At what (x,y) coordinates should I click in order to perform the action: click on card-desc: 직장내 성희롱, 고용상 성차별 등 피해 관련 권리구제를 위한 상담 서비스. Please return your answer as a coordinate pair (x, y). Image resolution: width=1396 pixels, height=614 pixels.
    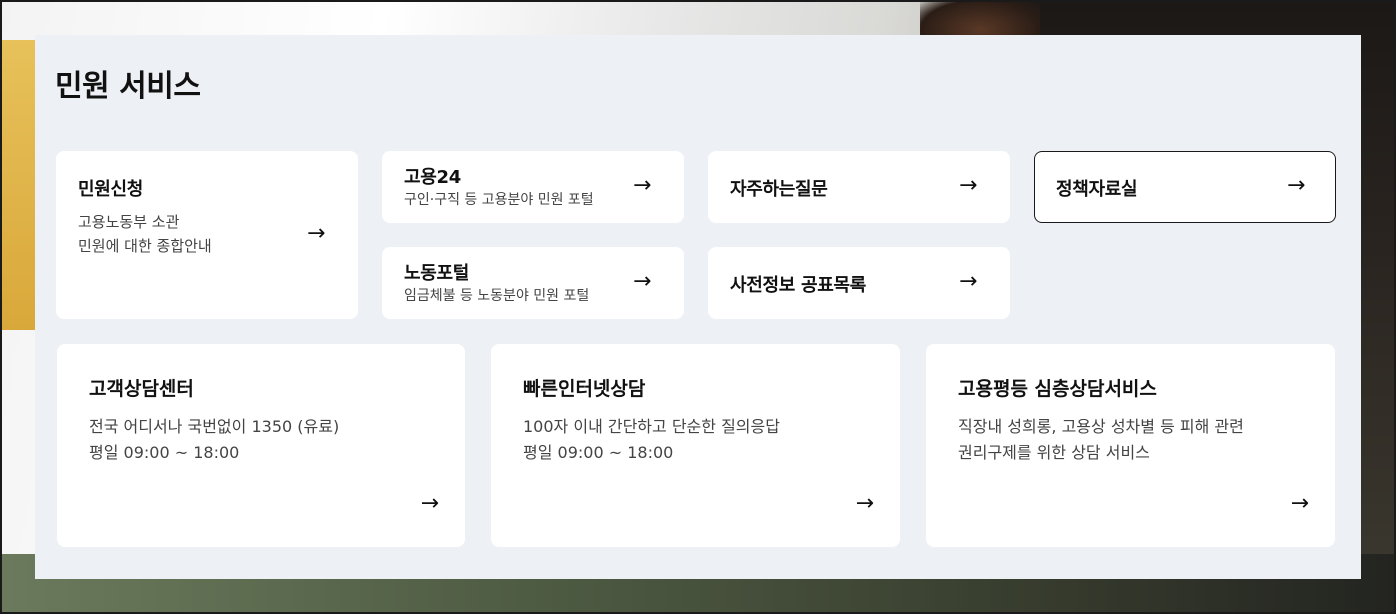
    Looking at the image, I should click on (1101, 440).